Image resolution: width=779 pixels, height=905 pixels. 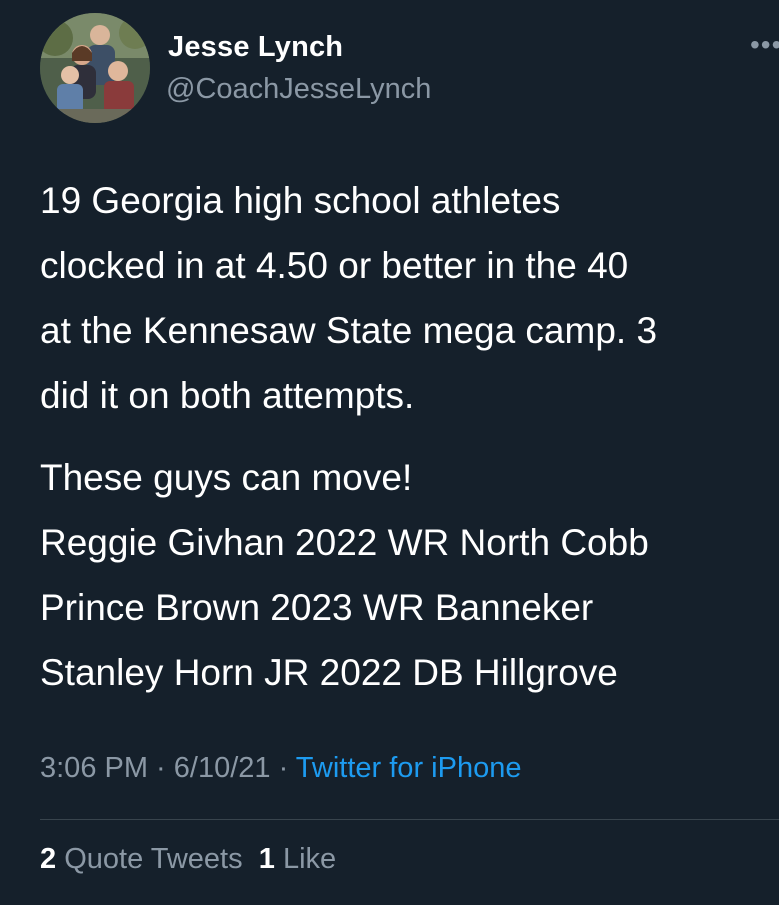 I want to click on tweet-line: did it on both attempts., so click(x=227, y=395).